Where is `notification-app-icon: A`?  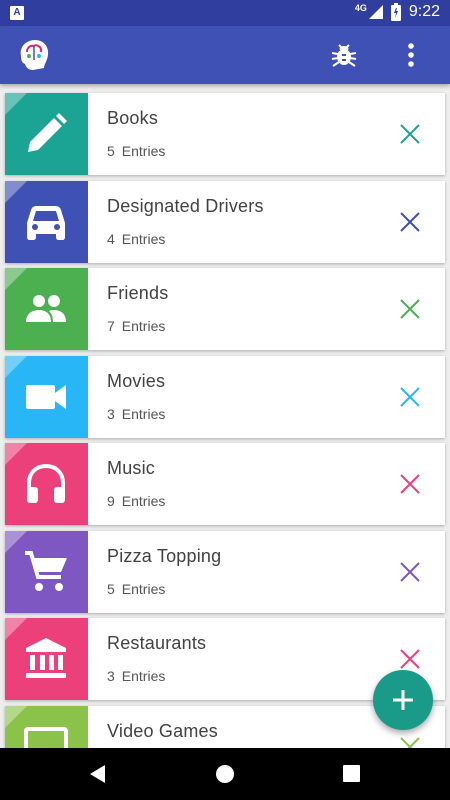 notification-app-icon: A is located at coordinates (17, 13).